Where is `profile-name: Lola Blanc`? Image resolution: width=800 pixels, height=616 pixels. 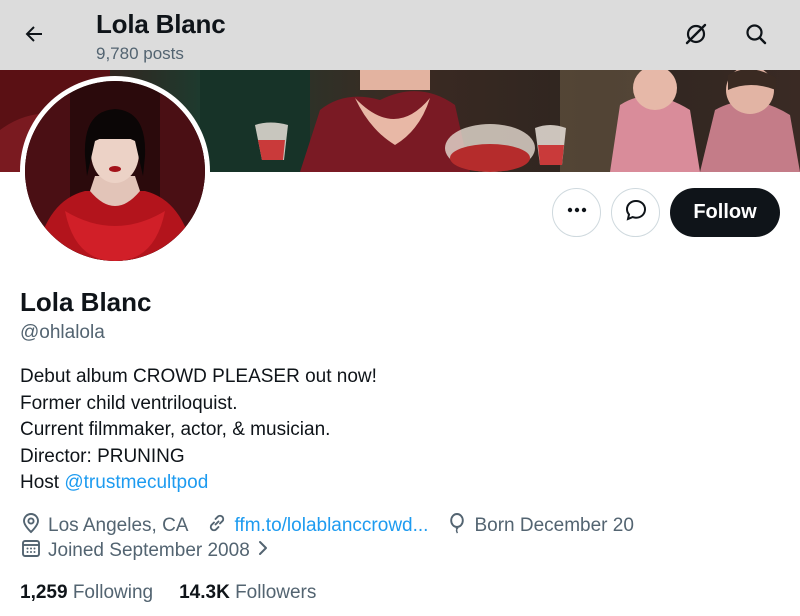 profile-name: Lola Blanc is located at coordinates (86, 302).